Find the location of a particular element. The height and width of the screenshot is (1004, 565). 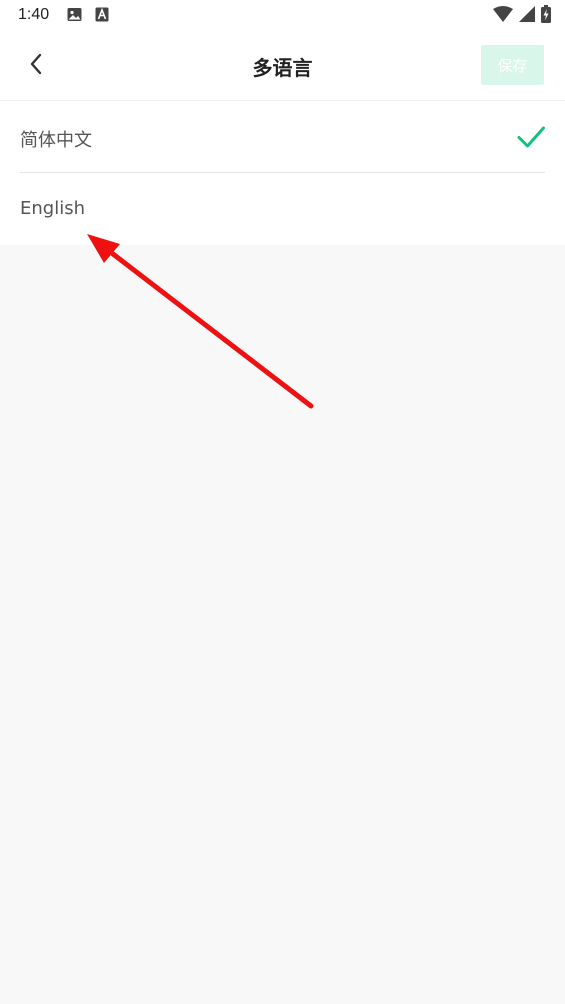

signal-icon is located at coordinates (527, 16).